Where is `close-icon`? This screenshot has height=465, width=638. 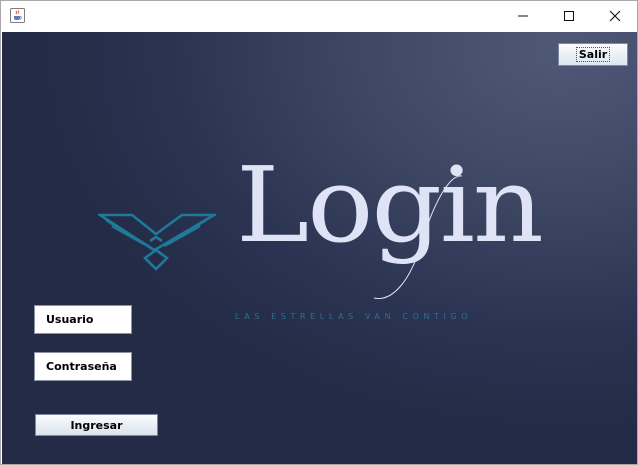 close-icon is located at coordinates (615, 16).